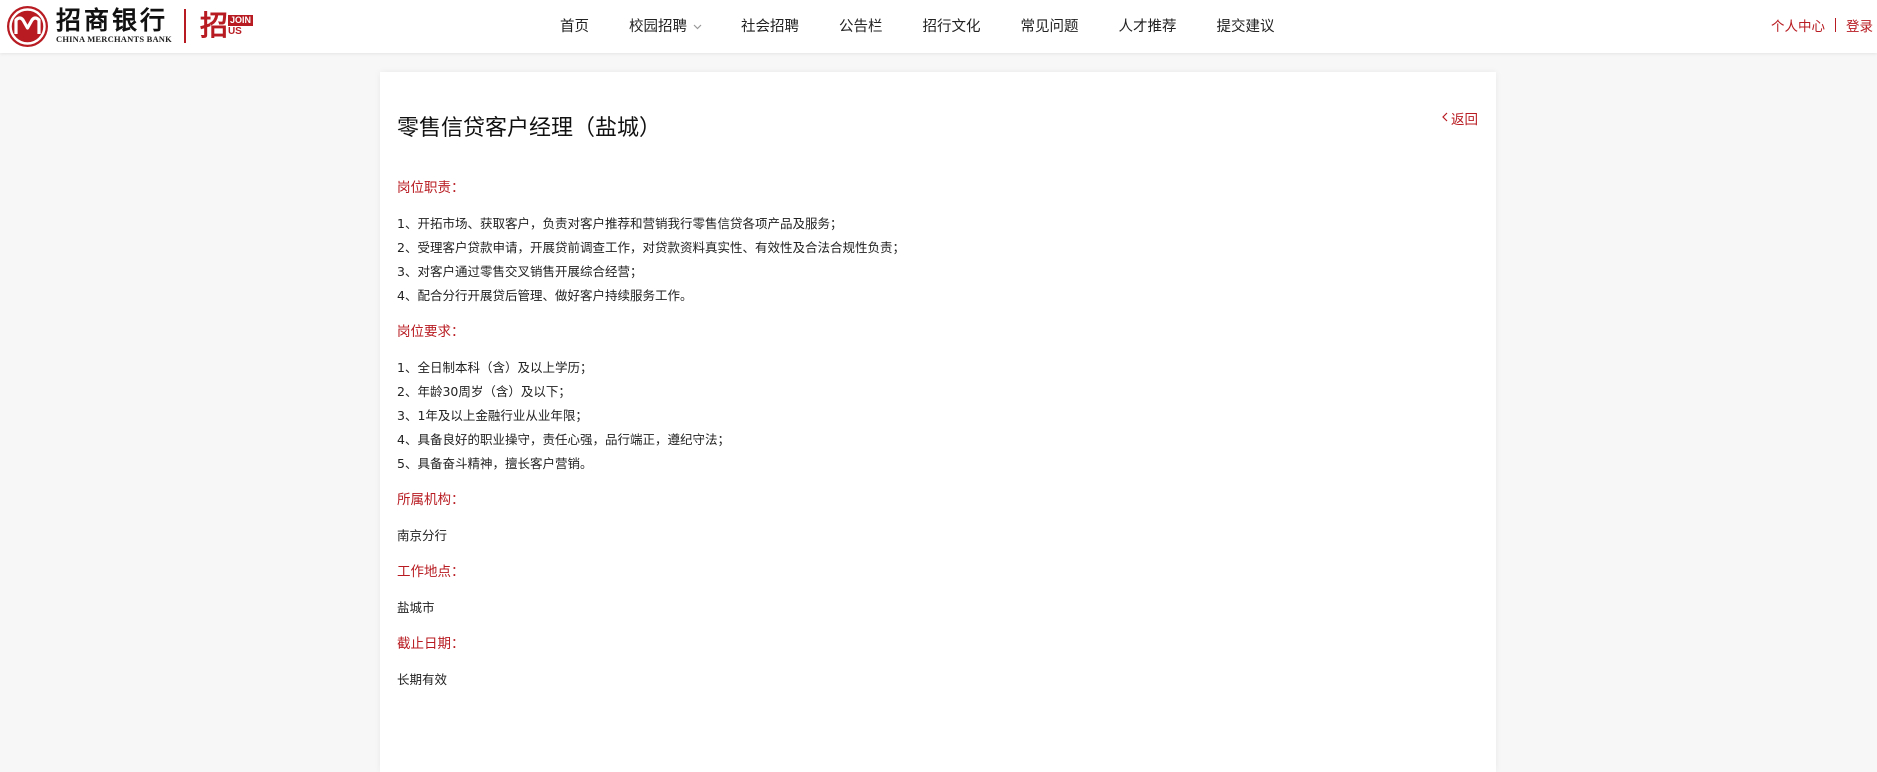 This screenshot has height=772, width=1877. I want to click on nav-item-label: 社会招聘, so click(770, 26).